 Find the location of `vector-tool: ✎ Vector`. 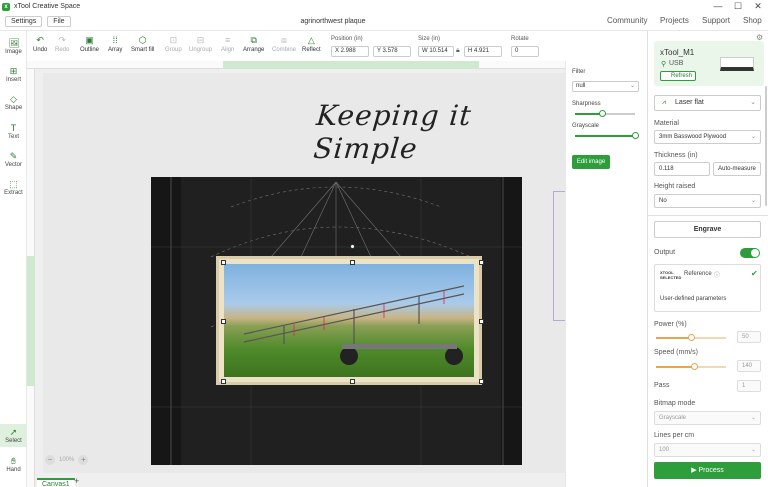

vector-tool: ✎ Vector is located at coordinates (13, 159).